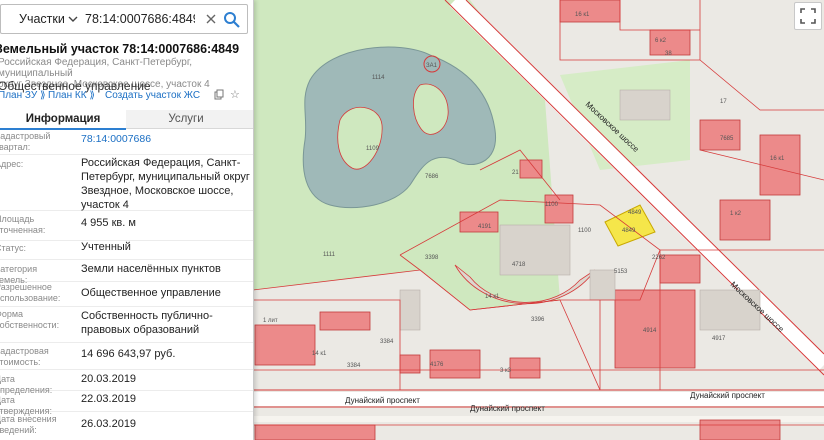 This screenshot has height=440, width=824. Describe the element at coordinates (519, 265) in the screenshot. I see `parcel-label: 4718` at that location.